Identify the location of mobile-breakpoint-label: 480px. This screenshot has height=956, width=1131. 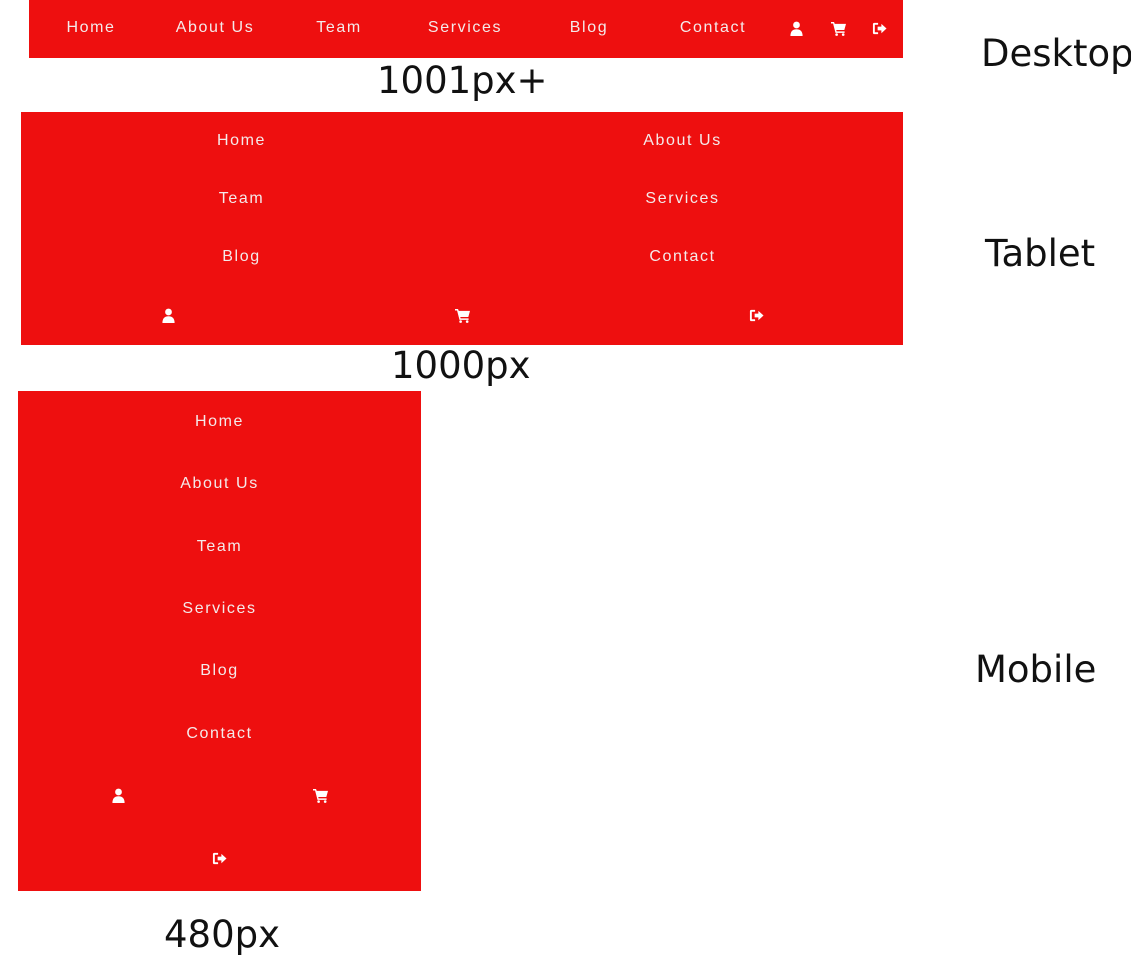
(222, 934).